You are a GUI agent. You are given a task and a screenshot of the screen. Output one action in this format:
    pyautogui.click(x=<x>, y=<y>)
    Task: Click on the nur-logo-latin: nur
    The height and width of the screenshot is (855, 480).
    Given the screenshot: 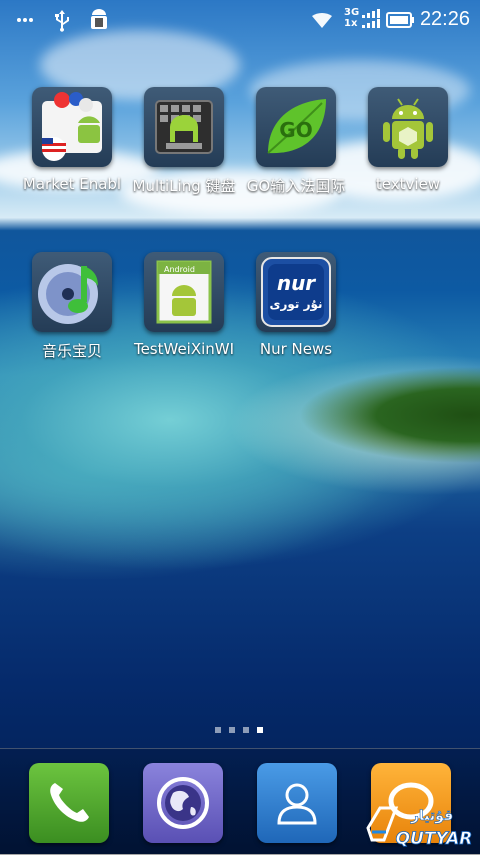 What is the action you would take?
    pyautogui.click(x=296, y=283)
    